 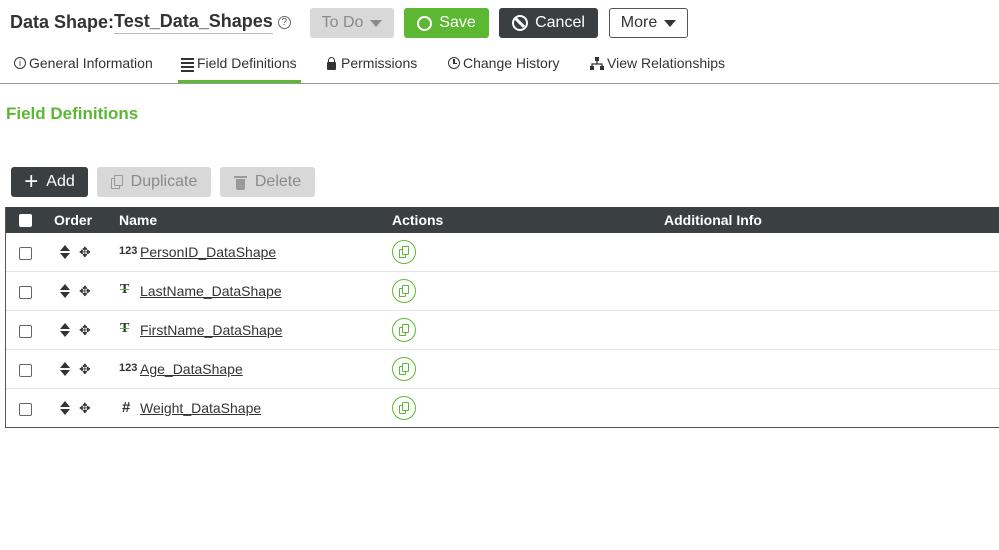 I want to click on delete-button-label: Delete, so click(x=278, y=181).